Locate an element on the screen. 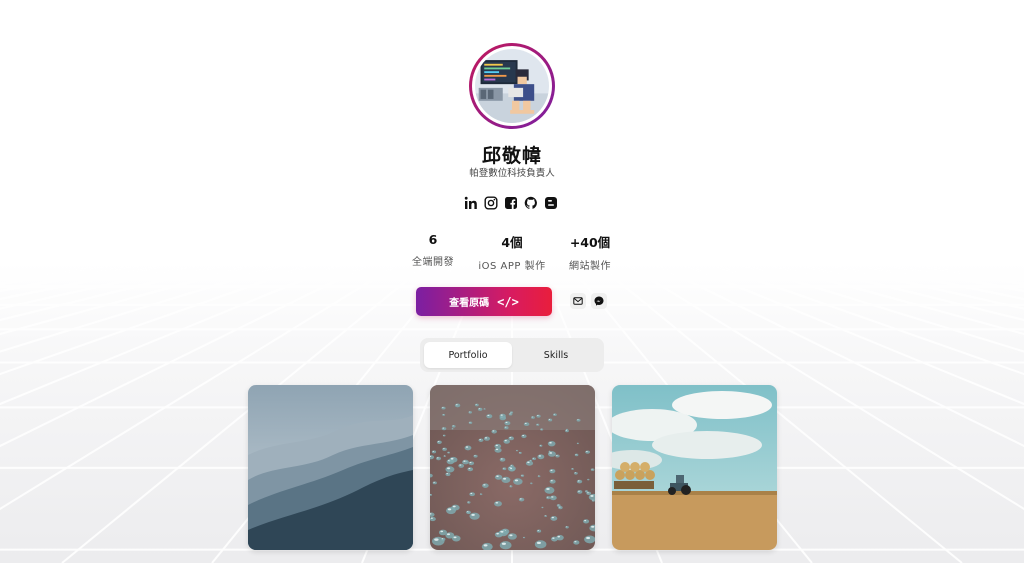 This screenshot has width=1024, height=563. envelope-icon is located at coordinates (578, 301).